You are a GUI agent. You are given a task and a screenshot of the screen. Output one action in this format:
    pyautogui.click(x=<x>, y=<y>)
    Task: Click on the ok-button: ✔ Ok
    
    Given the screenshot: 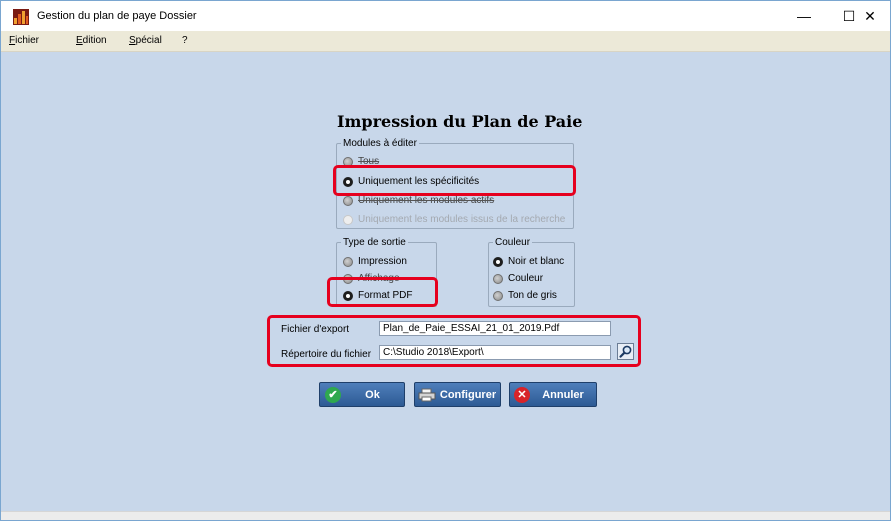 What is the action you would take?
    pyautogui.click(x=362, y=394)
    